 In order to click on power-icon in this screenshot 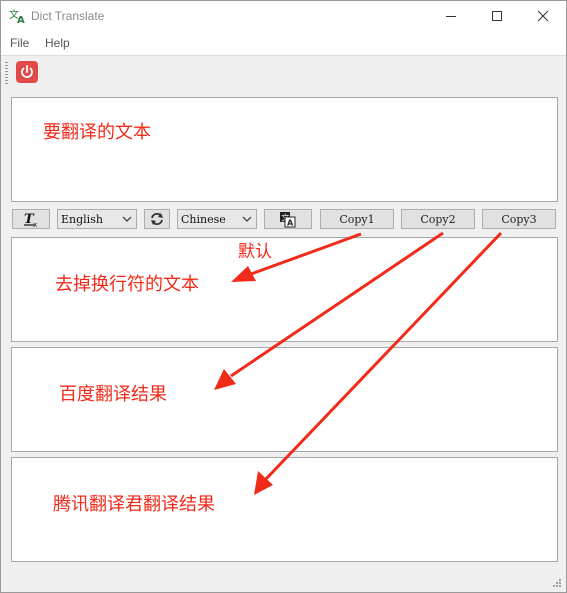, I will do `click(27, 71)`.